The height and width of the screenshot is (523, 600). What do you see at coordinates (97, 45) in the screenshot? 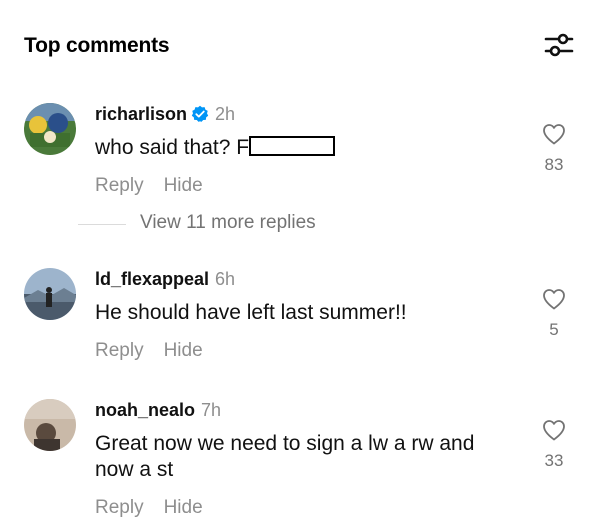
I see `page-title: Top comments` at bounding box center [97, 45].